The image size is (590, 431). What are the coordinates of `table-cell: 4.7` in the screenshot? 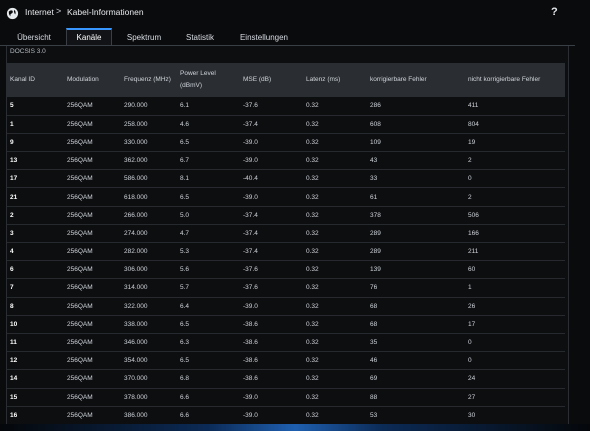 It's located at (185, 233).